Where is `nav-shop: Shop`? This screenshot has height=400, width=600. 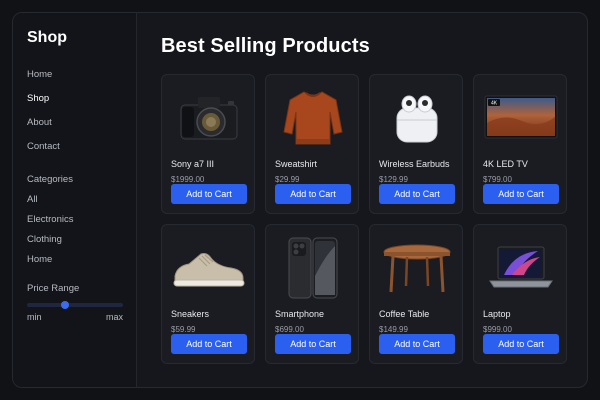 nav-shop: Shop is located at coordinates (74, 98).